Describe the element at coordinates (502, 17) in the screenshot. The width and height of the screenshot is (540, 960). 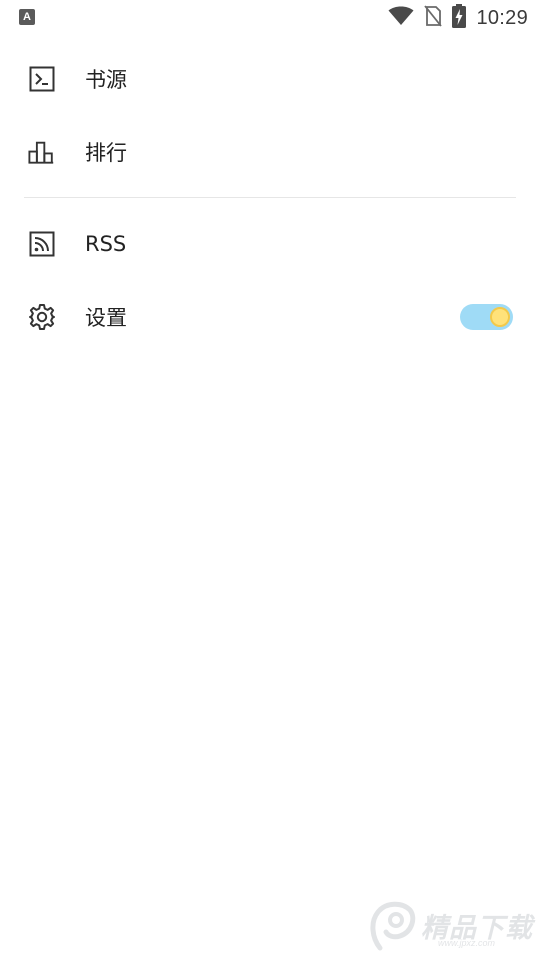
I see `clock: 10:29` at that location.